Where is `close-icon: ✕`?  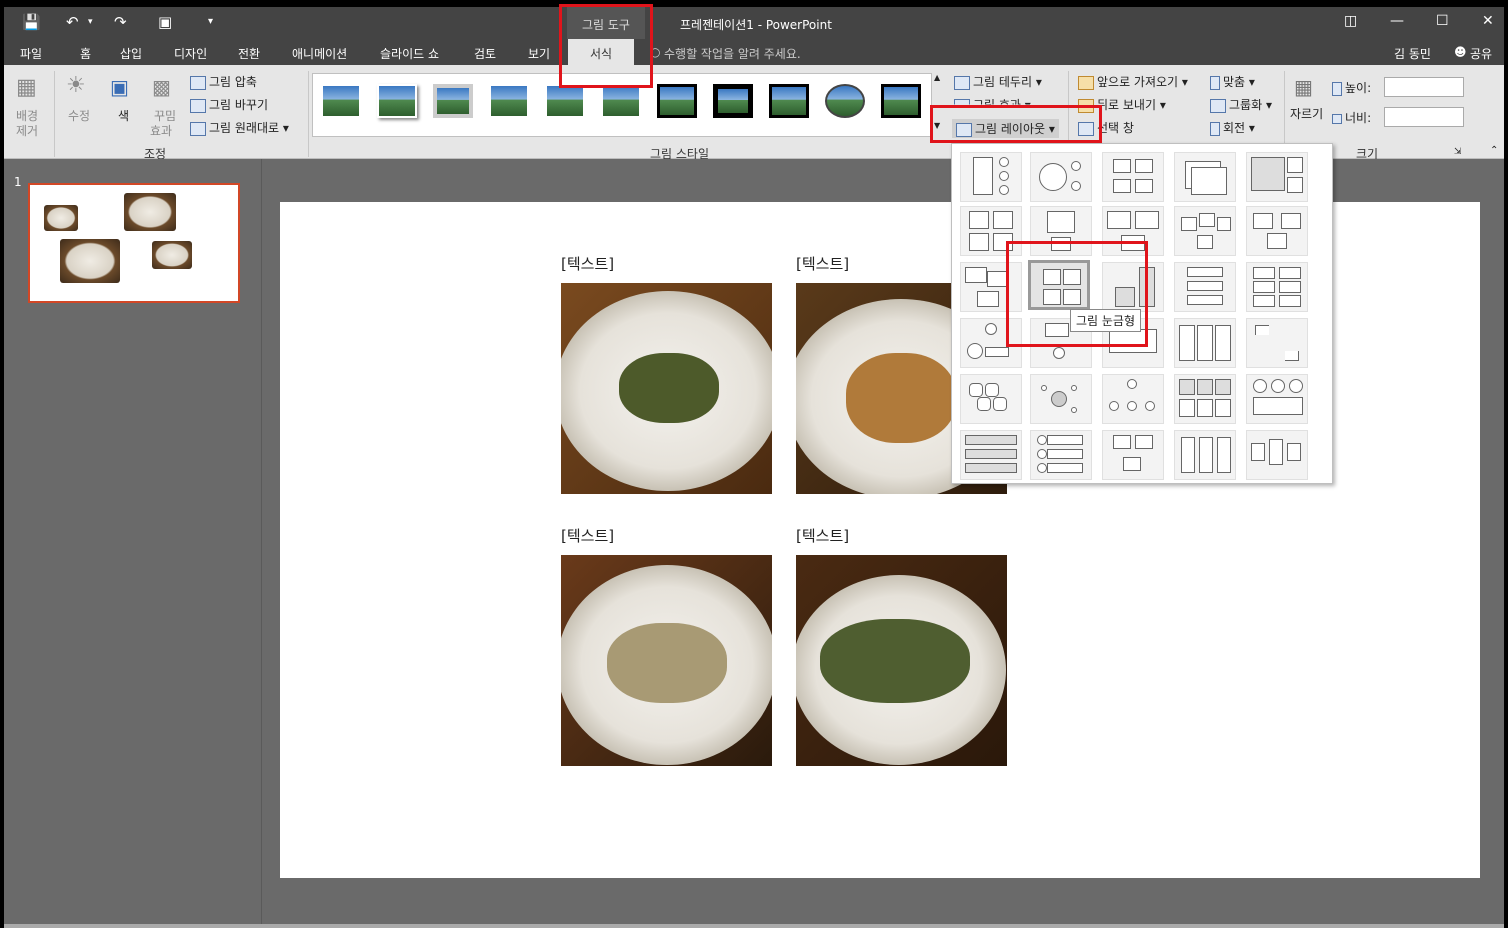 close-icon: ✕ is located at coordinates (1488, 21).